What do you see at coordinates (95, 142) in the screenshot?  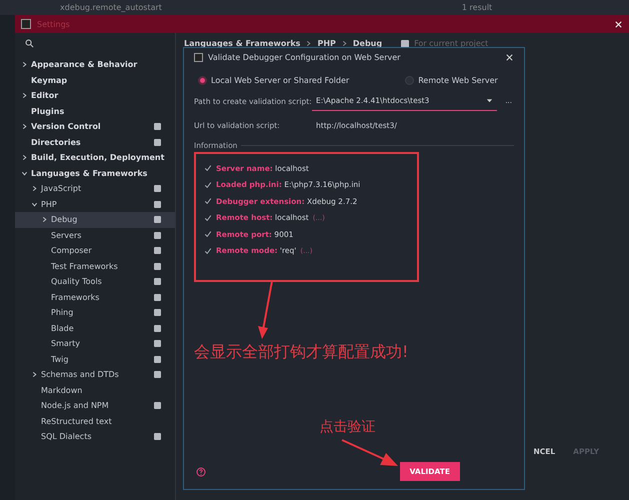 I see `tree-item: Directories` at bounding box center [95, 142].